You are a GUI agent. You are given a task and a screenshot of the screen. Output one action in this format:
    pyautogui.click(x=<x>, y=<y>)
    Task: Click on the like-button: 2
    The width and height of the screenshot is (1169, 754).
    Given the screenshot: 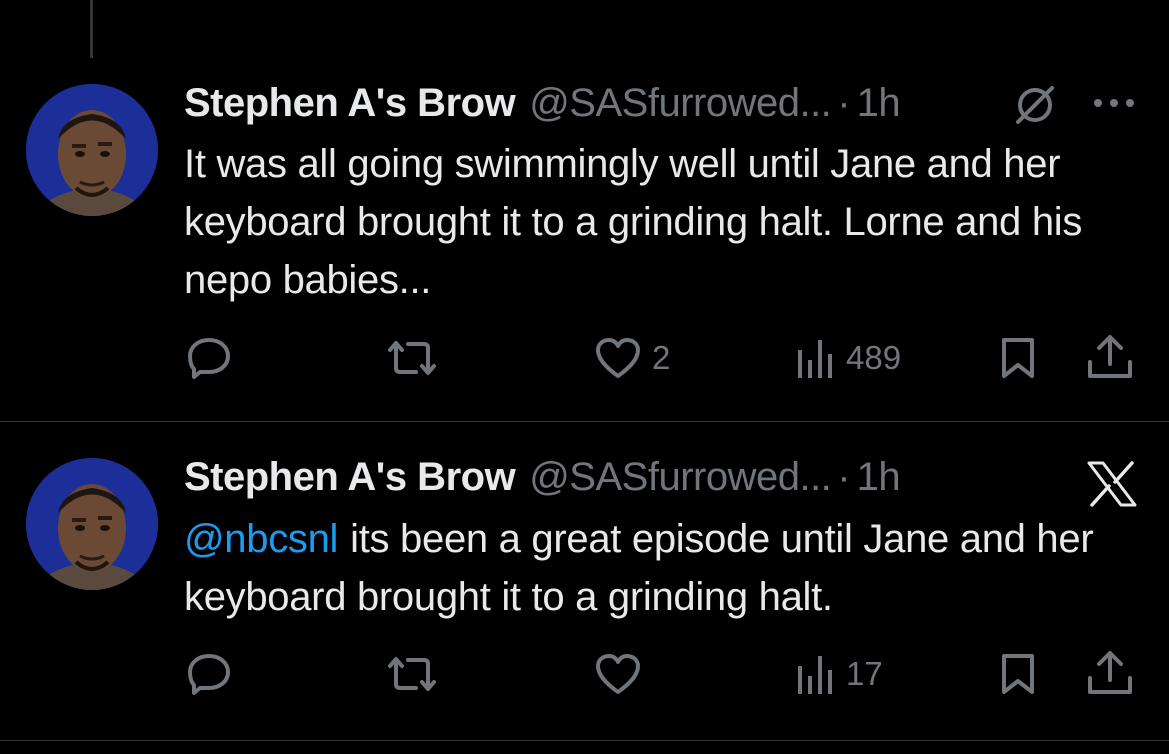 What is the action you would take?
    pyautogui.click(x=632, y=358)
    